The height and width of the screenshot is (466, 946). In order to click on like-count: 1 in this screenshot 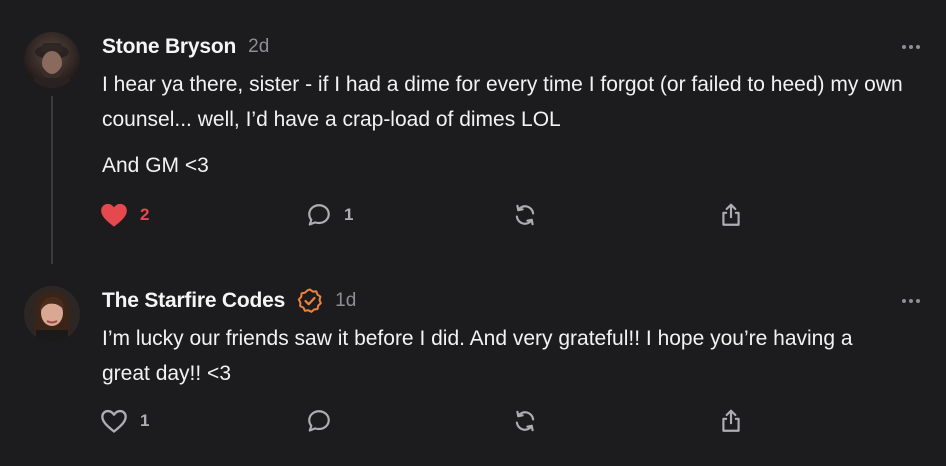, I will do `click(145, 420)`.